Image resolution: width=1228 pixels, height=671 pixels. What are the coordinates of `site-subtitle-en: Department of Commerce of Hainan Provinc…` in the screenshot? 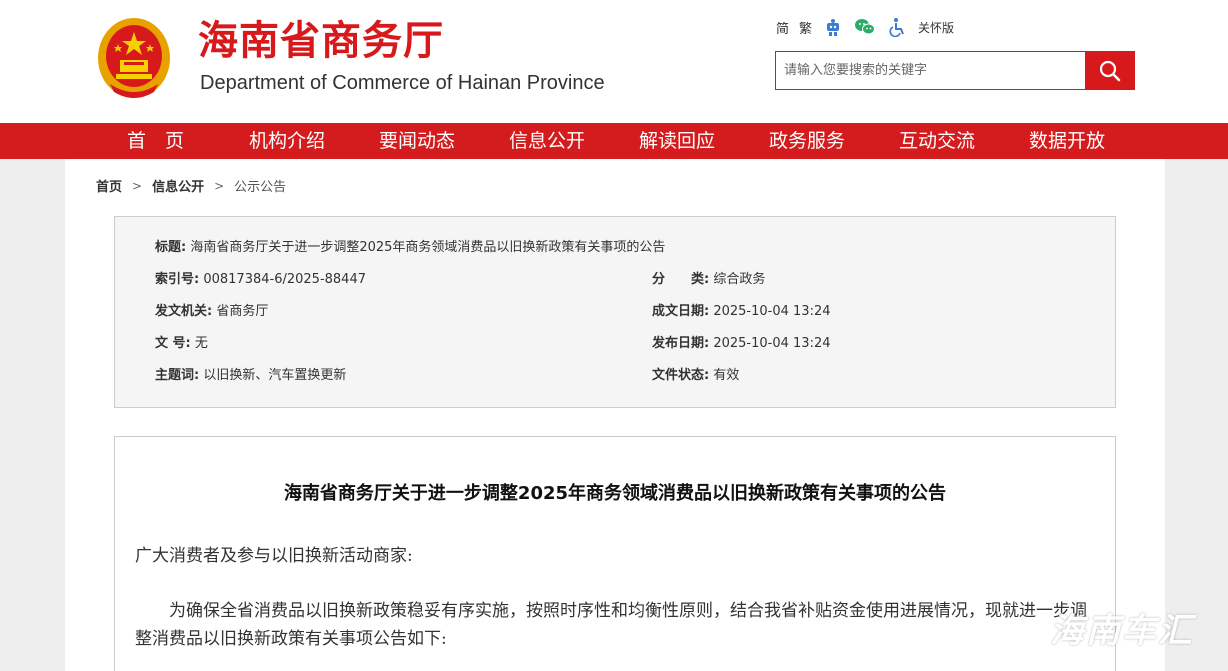 It's located at (402, 83).